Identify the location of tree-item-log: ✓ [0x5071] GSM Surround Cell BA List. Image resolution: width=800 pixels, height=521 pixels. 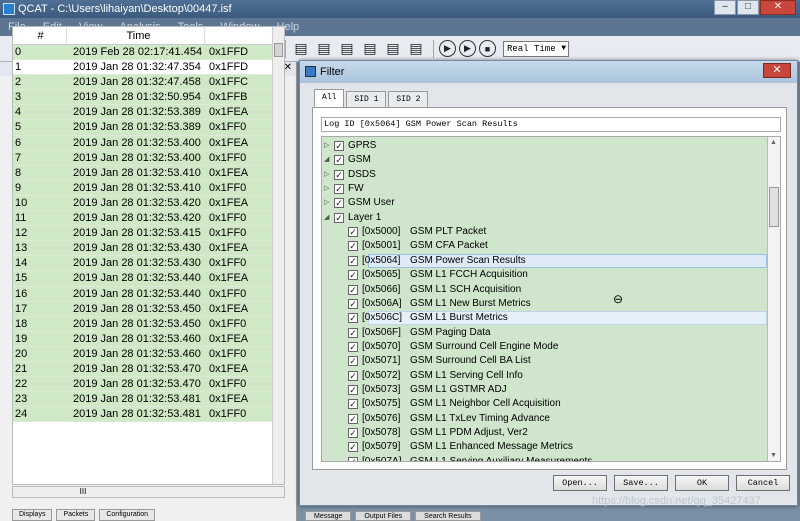
(542, 361).